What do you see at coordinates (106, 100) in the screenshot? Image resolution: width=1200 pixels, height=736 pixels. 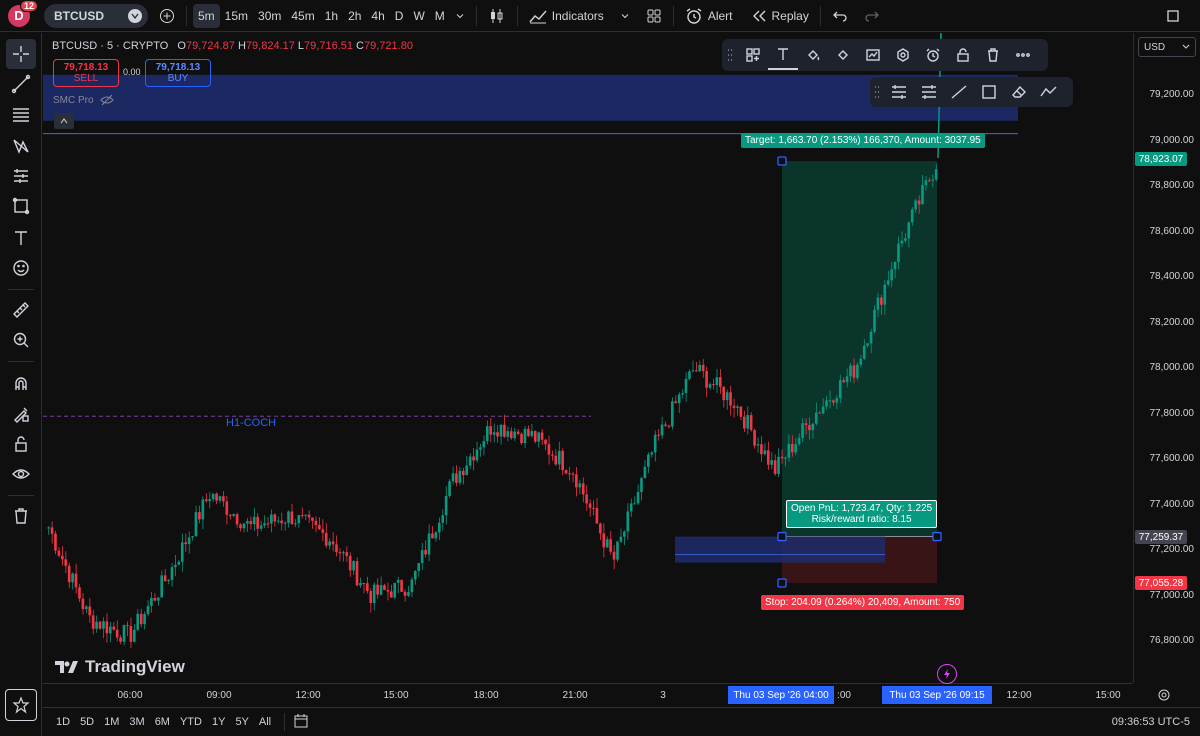 I see `eye-hidden-icon` at bounding box center [106, 100].